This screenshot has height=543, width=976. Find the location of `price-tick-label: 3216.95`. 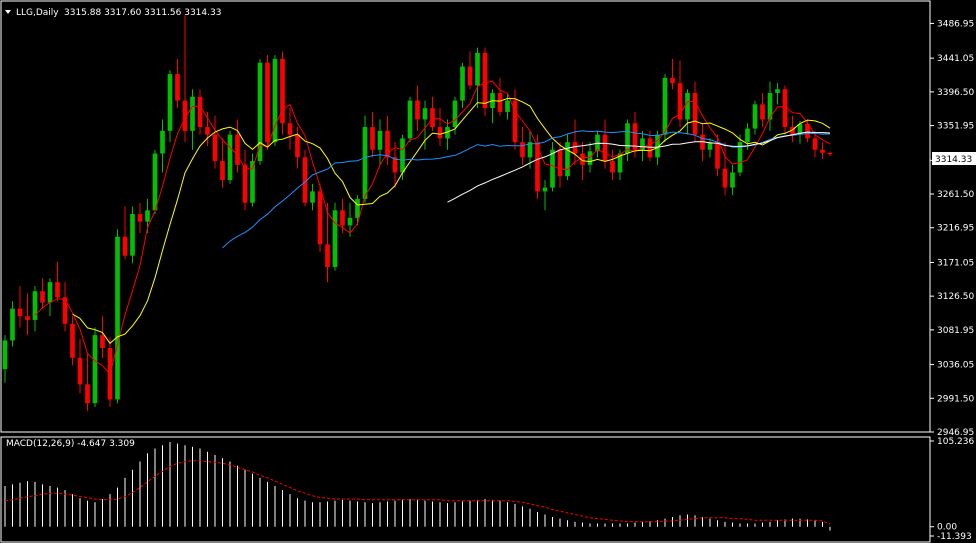

price-tick-label: 3216.95 is located at coordinates (955, 229).